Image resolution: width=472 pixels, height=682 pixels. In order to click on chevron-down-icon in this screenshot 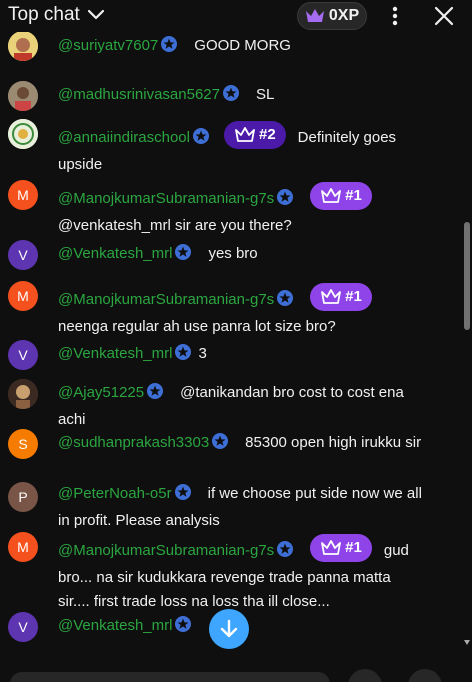, I will do `click(95, 14)`.